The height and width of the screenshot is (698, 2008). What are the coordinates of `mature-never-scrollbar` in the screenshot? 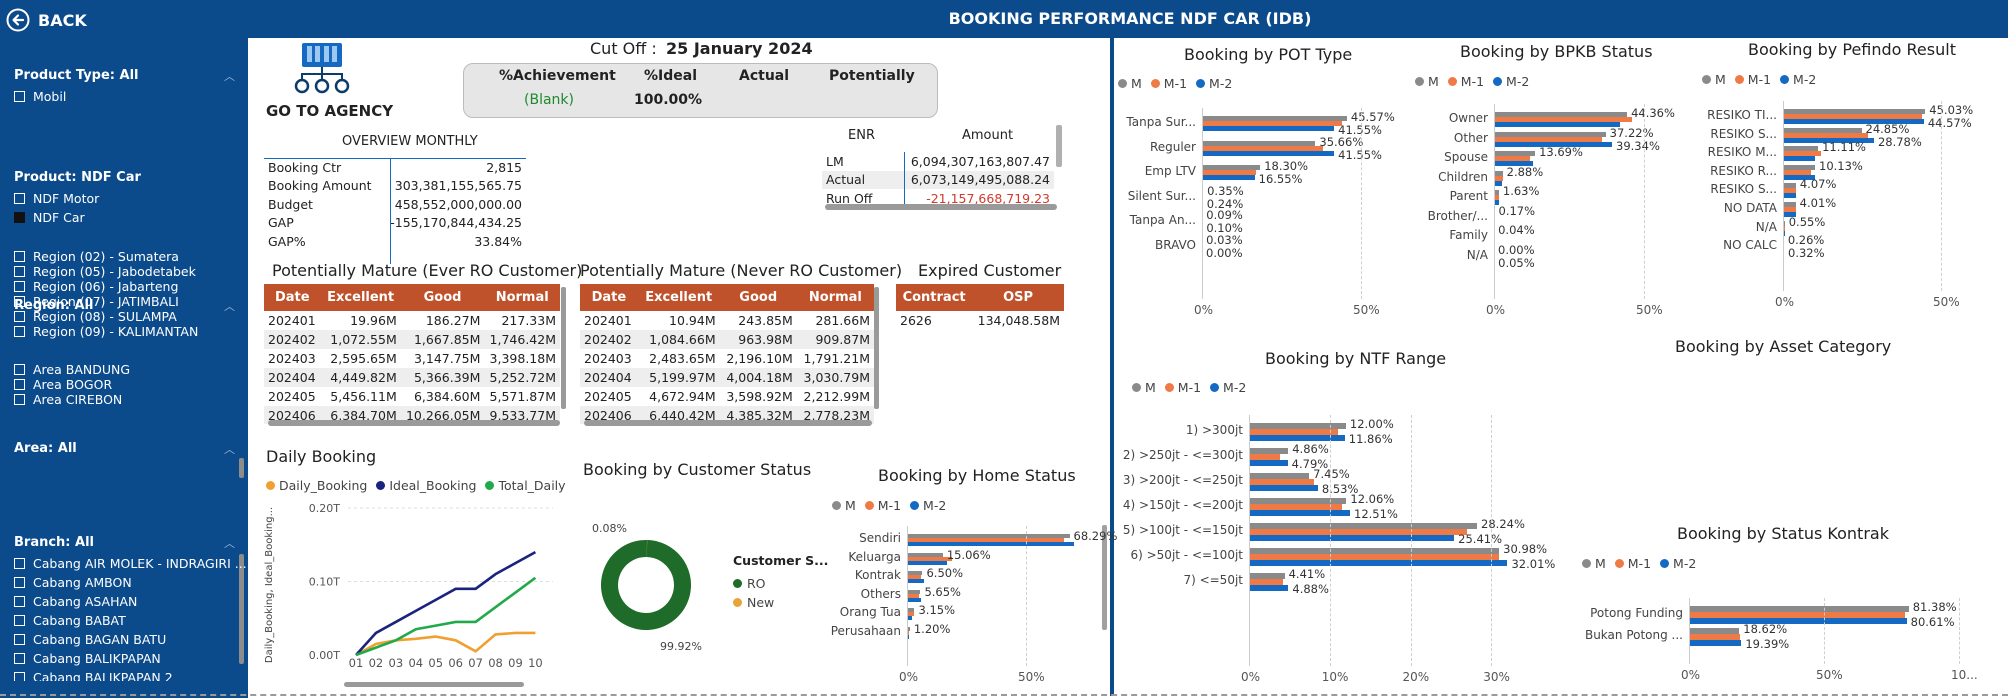 It's located at (876, 348).